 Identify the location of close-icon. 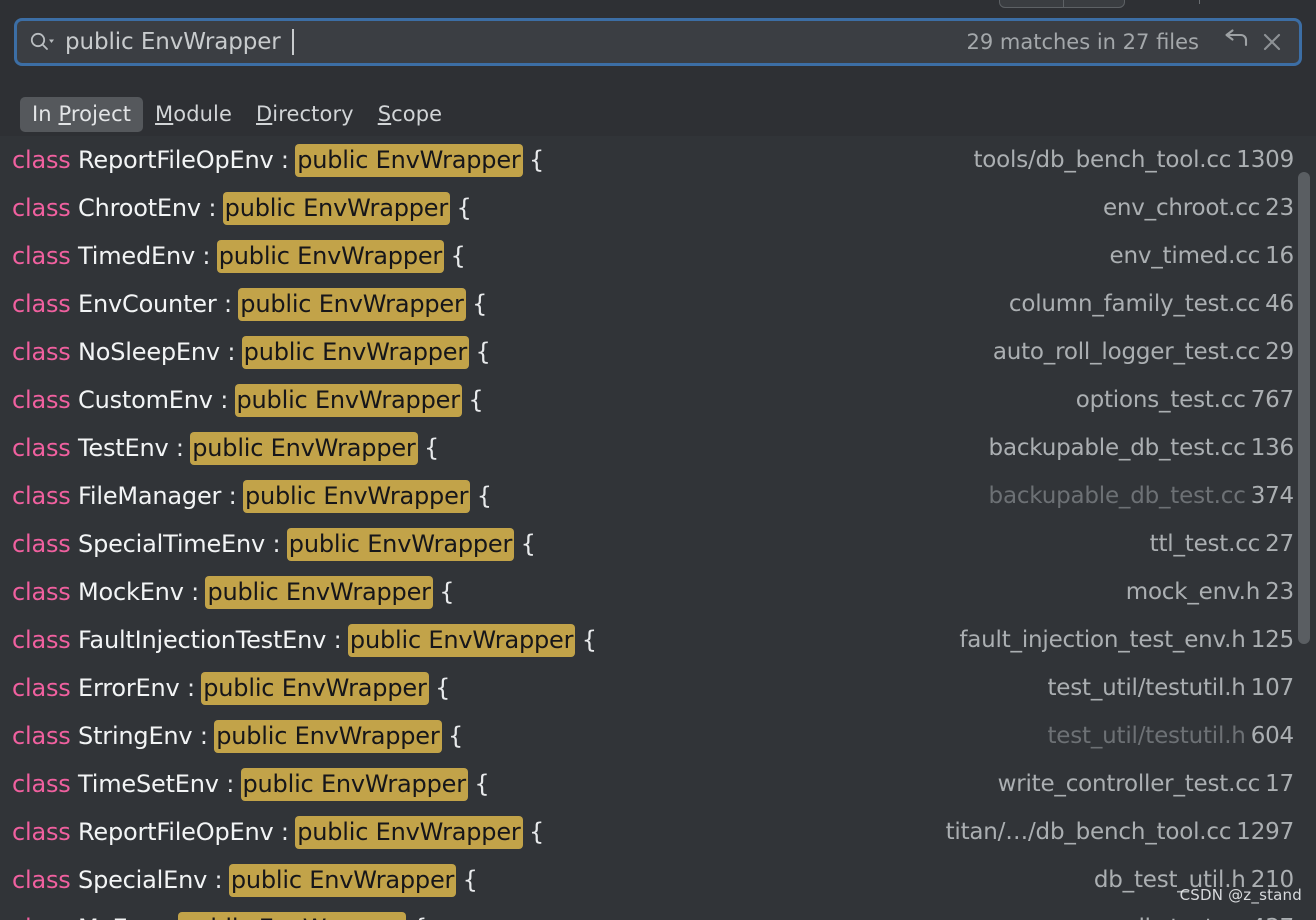
(1272, 42).